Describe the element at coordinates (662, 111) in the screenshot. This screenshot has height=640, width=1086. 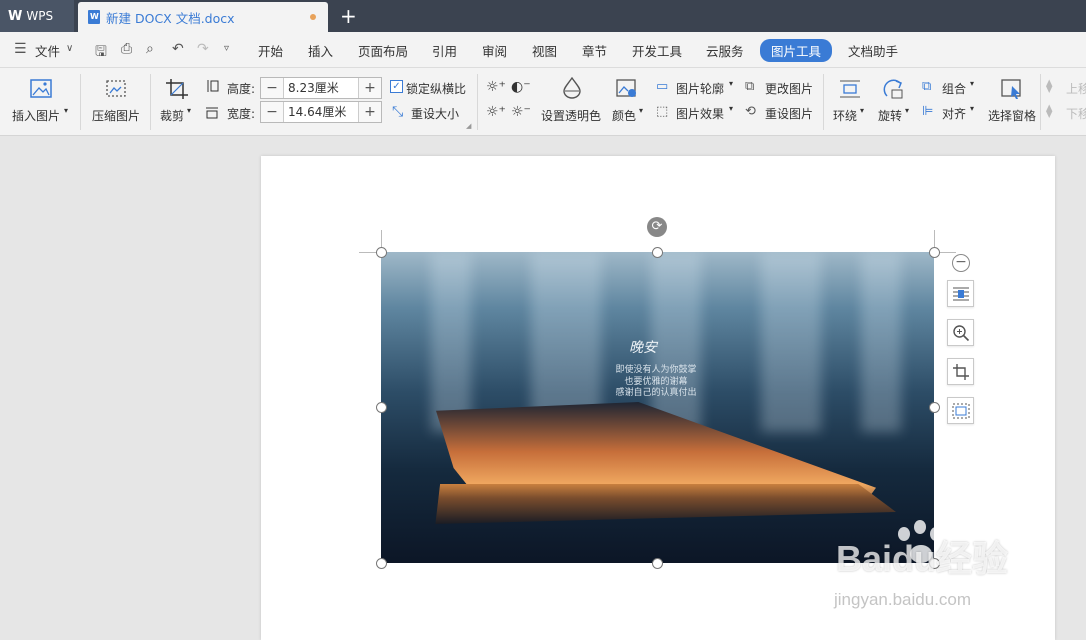
I see `picture-effect-icon: ⬚` at that location.